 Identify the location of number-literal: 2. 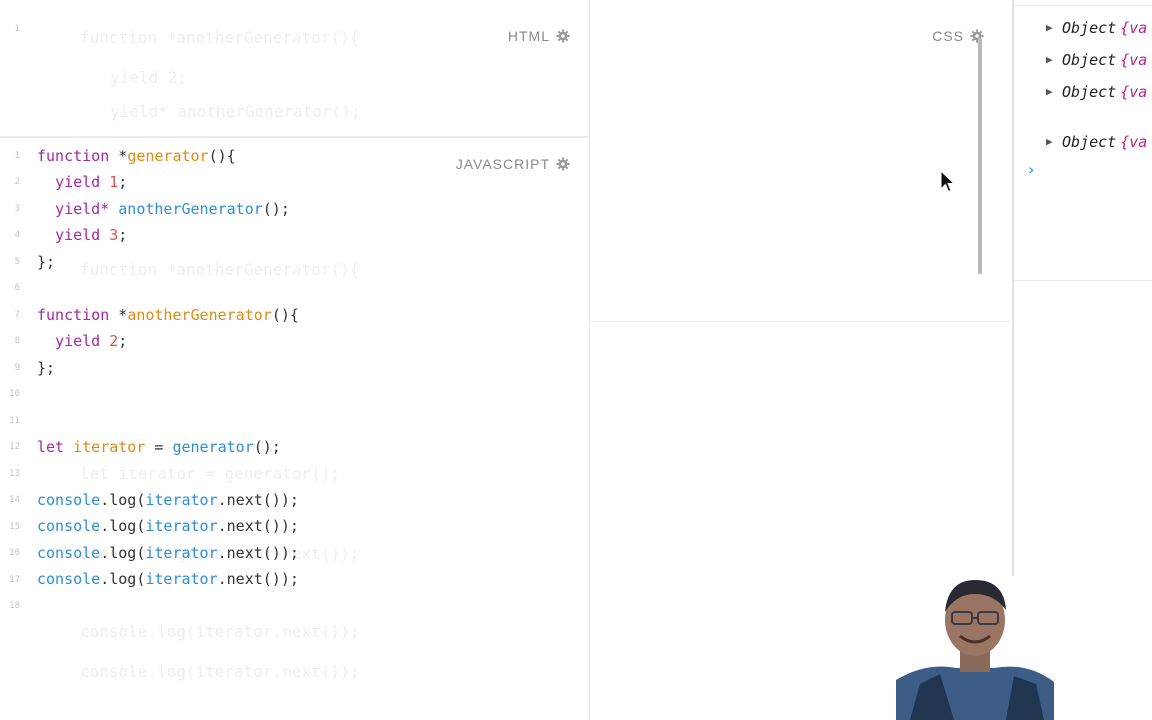
(114, 341).